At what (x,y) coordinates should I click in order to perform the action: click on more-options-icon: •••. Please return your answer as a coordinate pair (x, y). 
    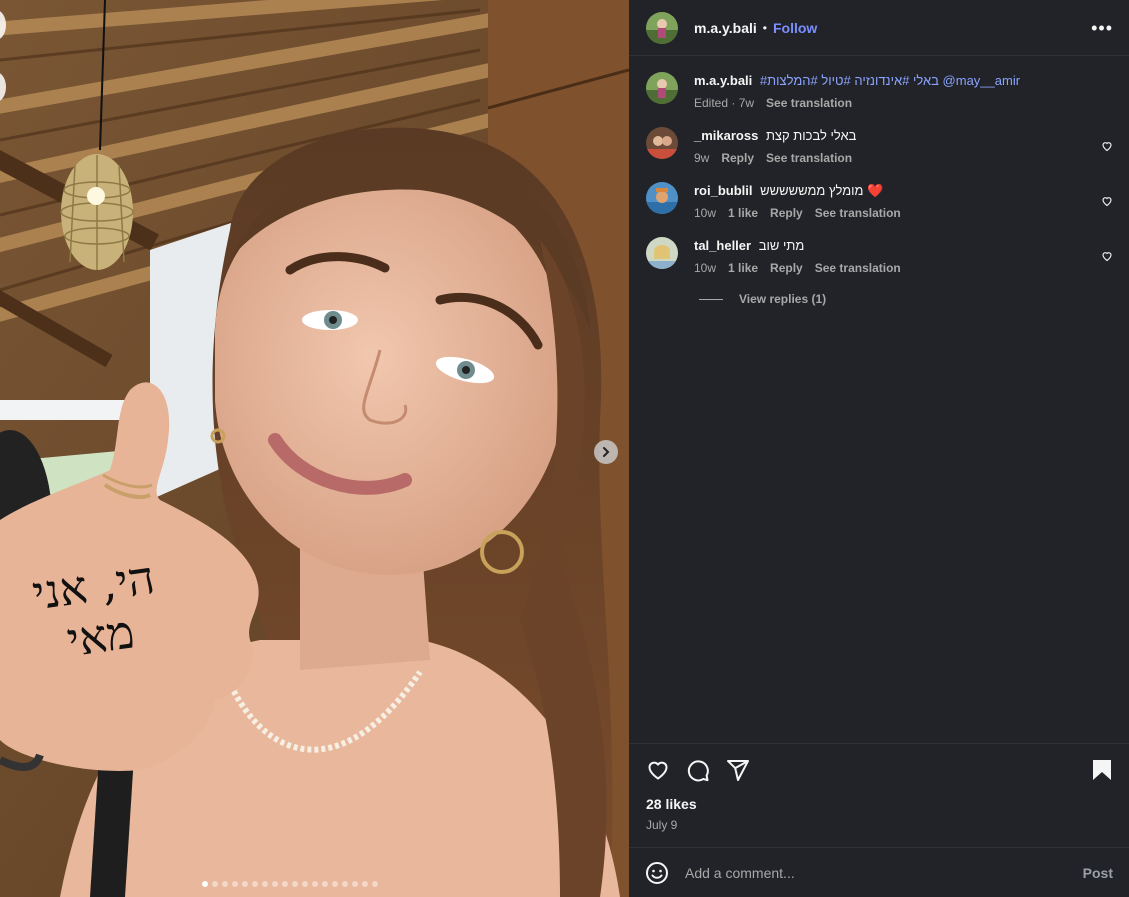
    Looking at the image, I should click on (1102, 28).